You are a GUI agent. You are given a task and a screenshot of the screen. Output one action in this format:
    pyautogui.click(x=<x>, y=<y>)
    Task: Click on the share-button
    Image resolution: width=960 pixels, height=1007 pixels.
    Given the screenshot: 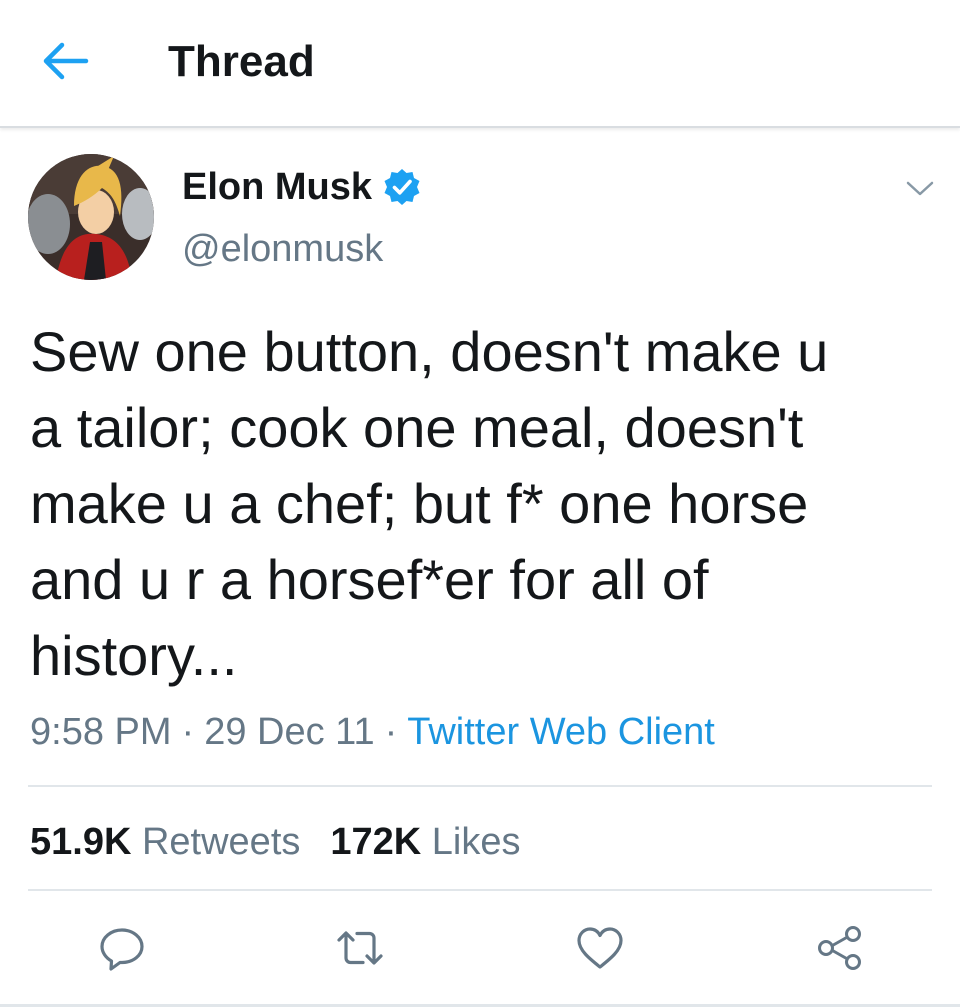 What is the action you would take?
    pyautogui.click(x=840, y=948)
    